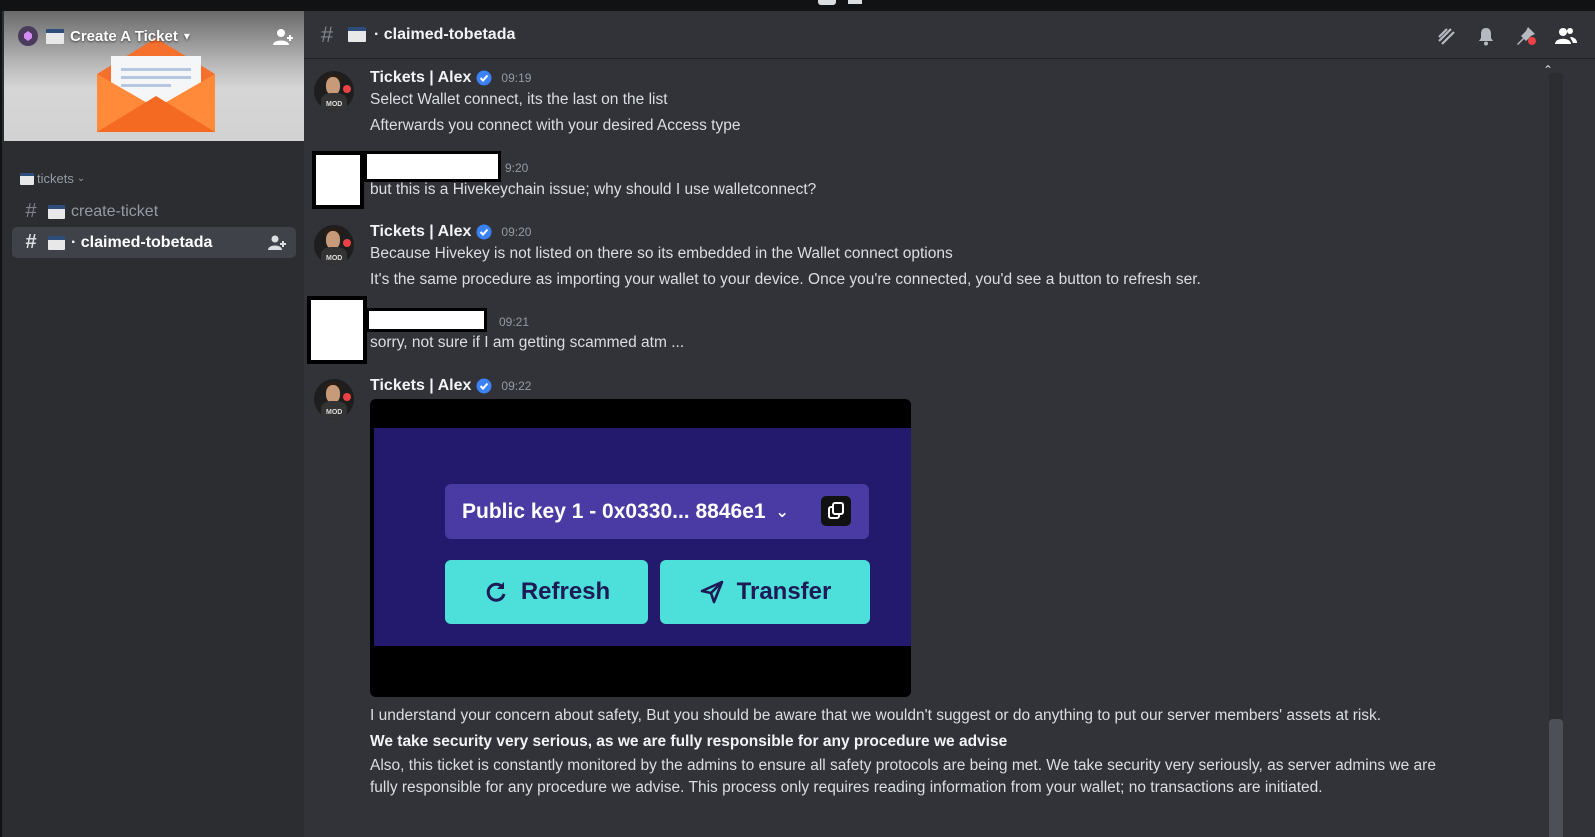 This screenshot has height=837, width=1595. Describe the element at coordinates (156, 85) in the screenshot. I see `envelope-banner-image` at that location.